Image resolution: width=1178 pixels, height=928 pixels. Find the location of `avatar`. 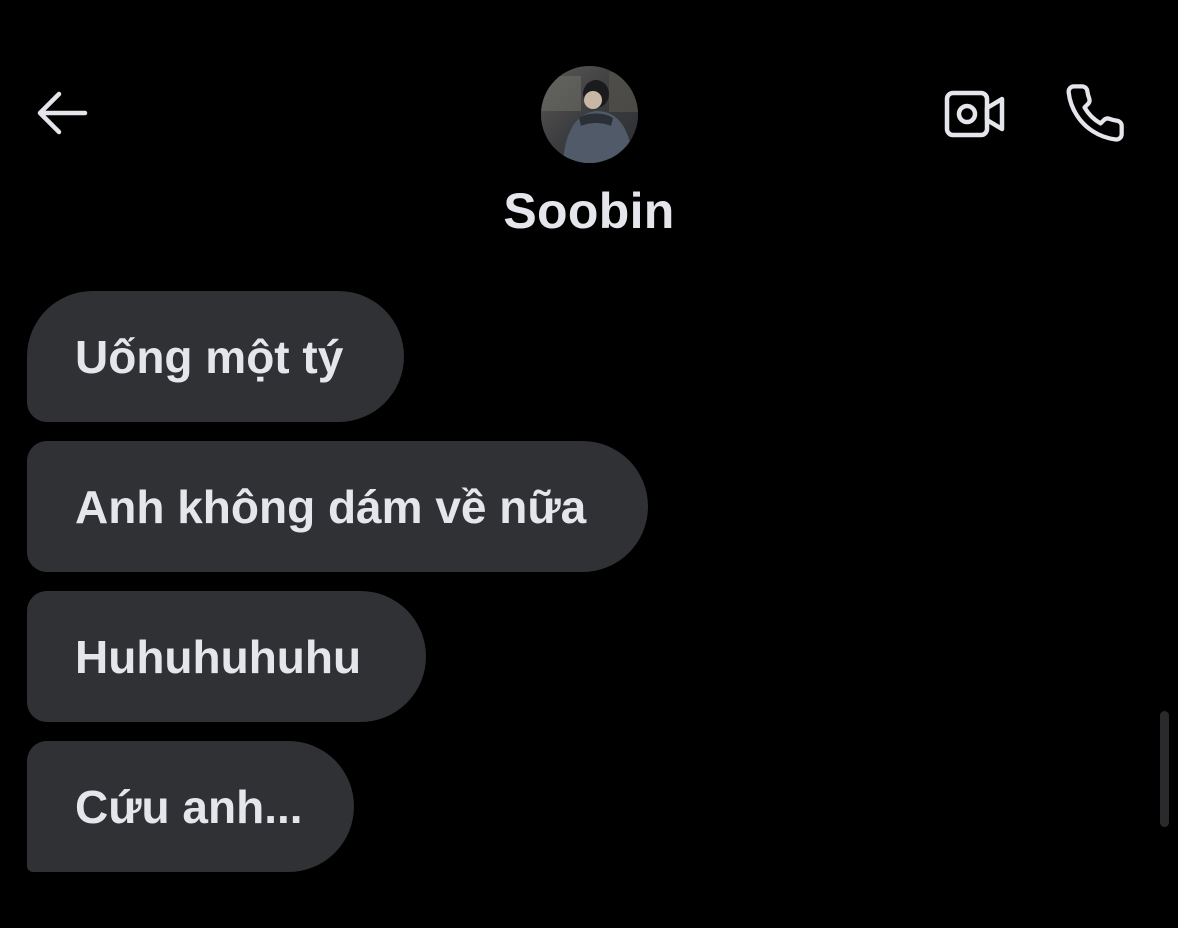

avatar is located at coordinates (589, 114).